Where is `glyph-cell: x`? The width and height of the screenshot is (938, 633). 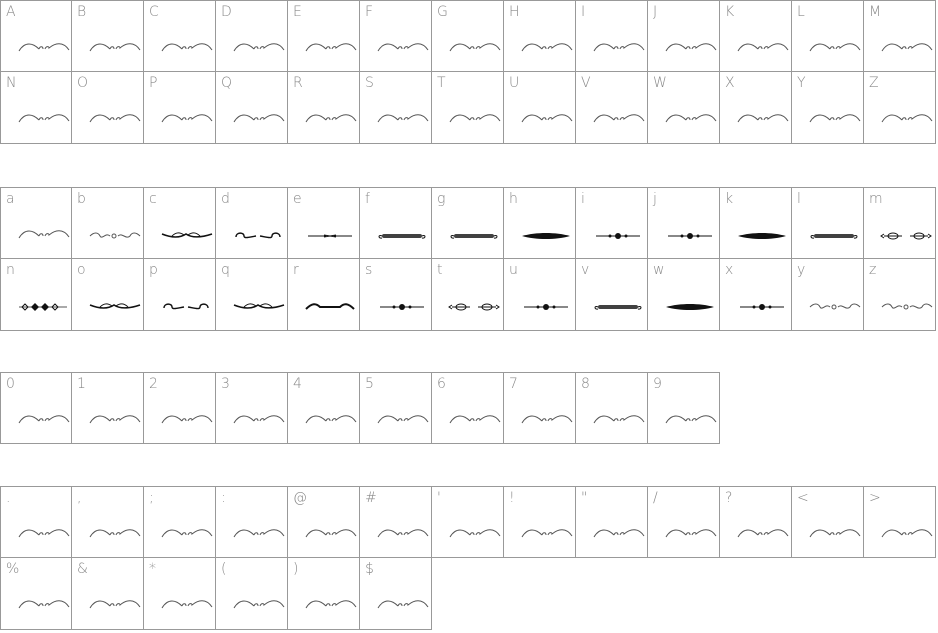 glyph-cell: x is located at coordinates (756, 295).